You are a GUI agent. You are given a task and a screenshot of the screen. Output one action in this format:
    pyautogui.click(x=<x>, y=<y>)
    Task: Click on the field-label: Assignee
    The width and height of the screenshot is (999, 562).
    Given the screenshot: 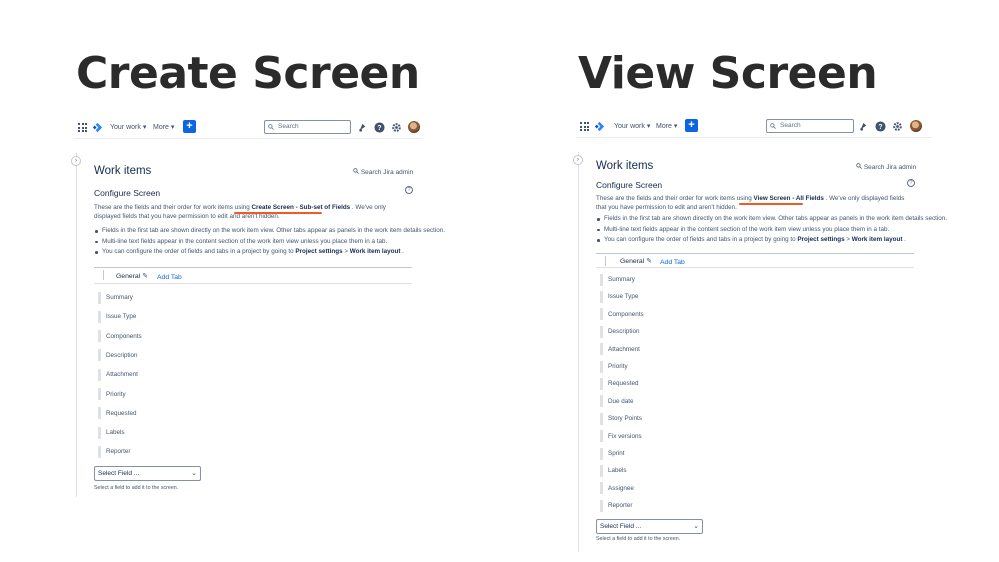 What is the action you would take?
    pyautogui.click(x=621, y=488)
    